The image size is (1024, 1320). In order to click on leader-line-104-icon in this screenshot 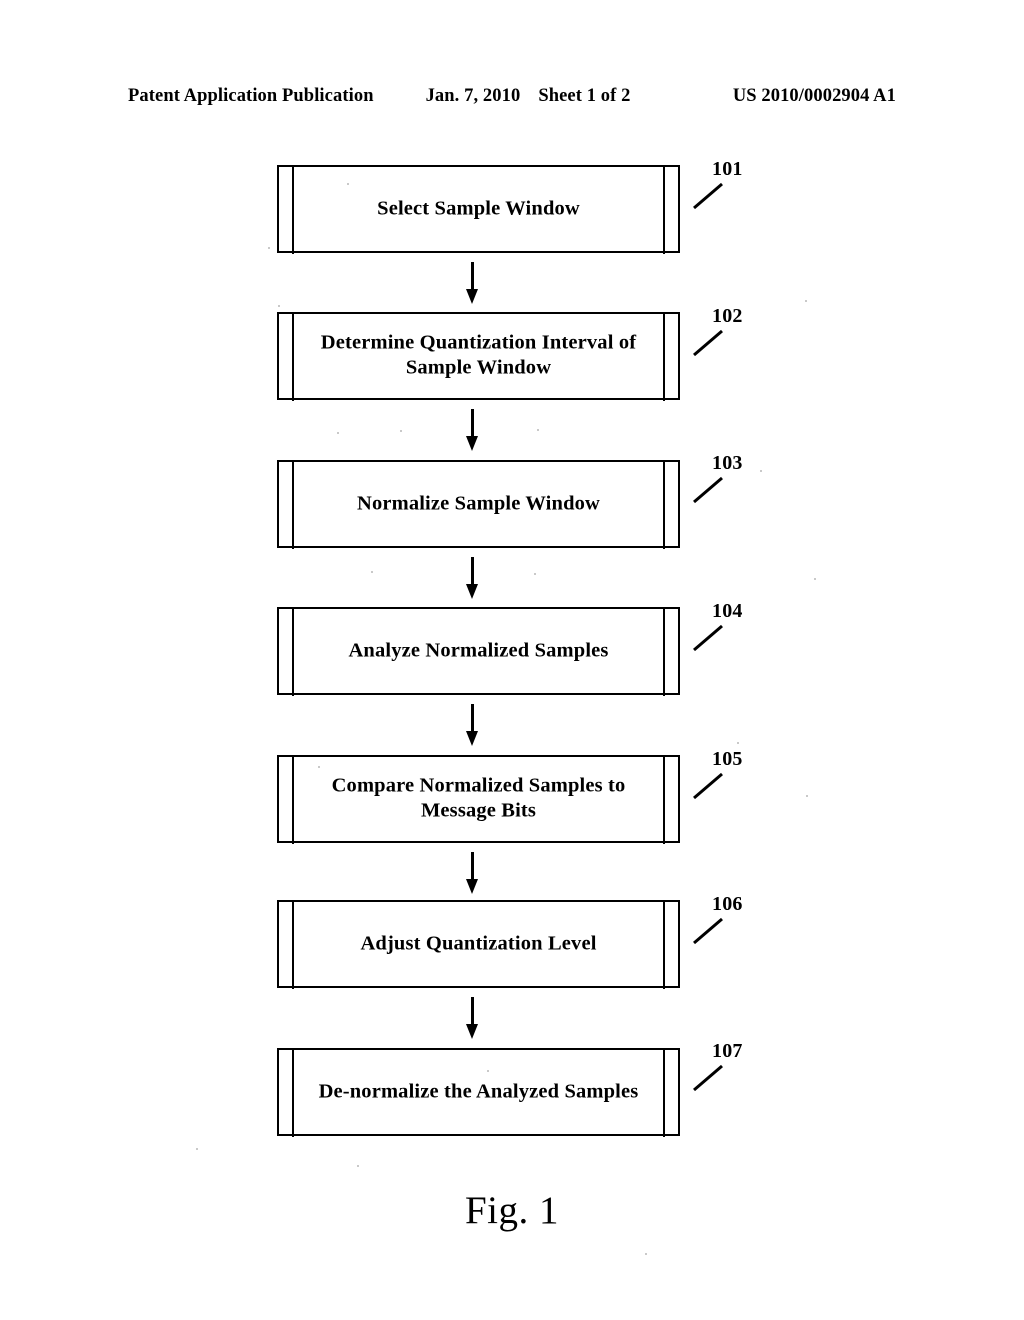, I will do `click(709, 638)`.